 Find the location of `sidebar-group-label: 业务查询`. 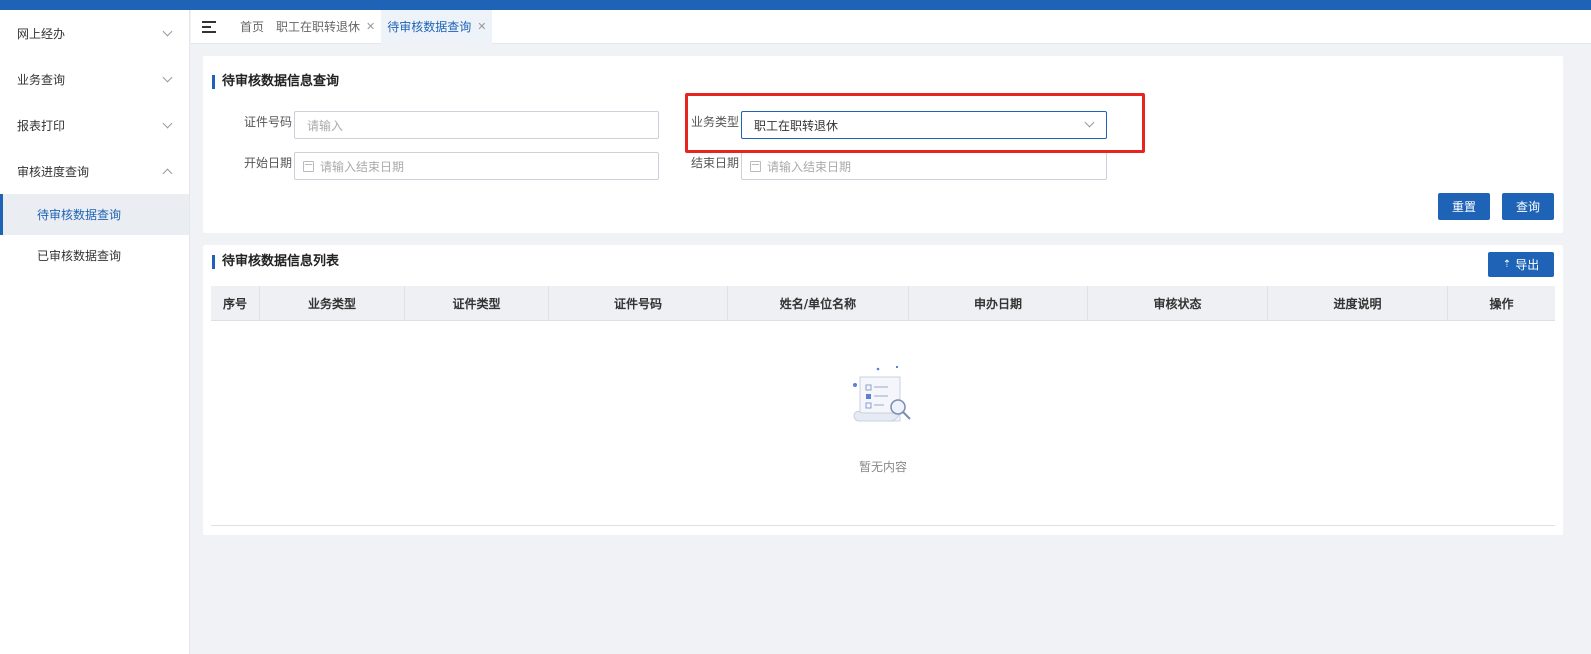

sidebar-group-label: 业务查询 is located at coordinates (41, 79).